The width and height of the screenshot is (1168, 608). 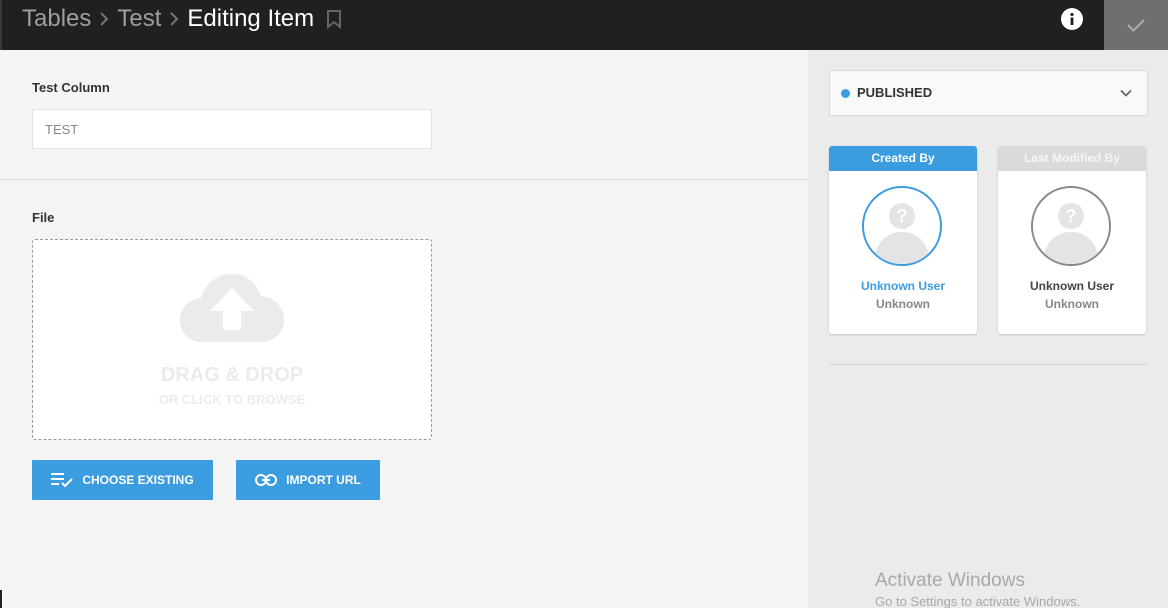 I want to click on last-modified-by-name: Unknown User, so click(x=1071, y=286).